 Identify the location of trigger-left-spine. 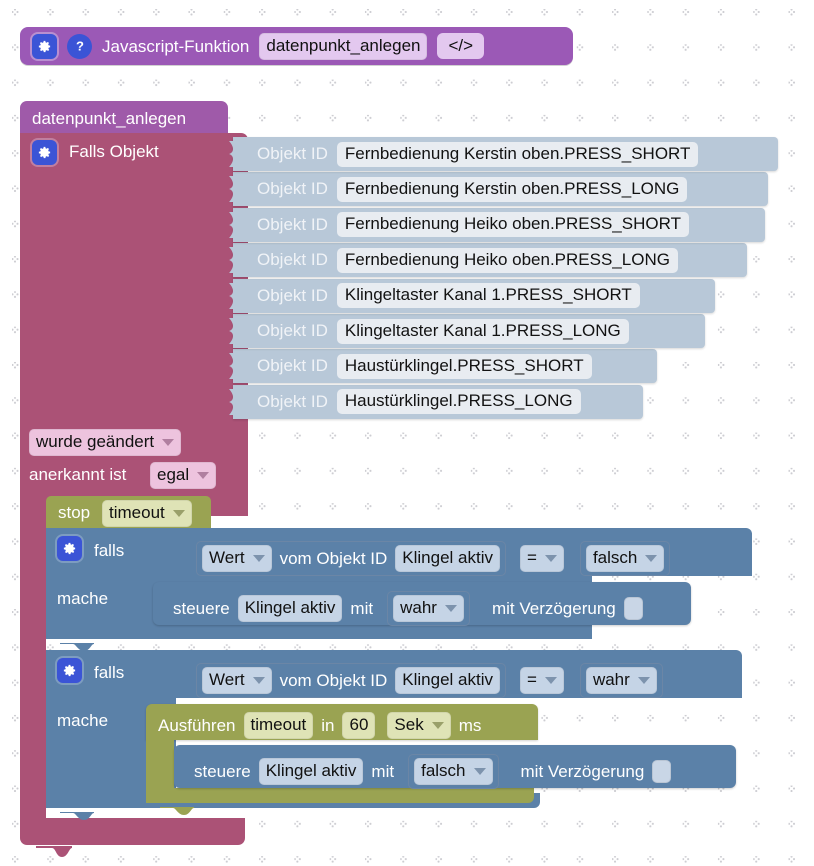
(33, 643).